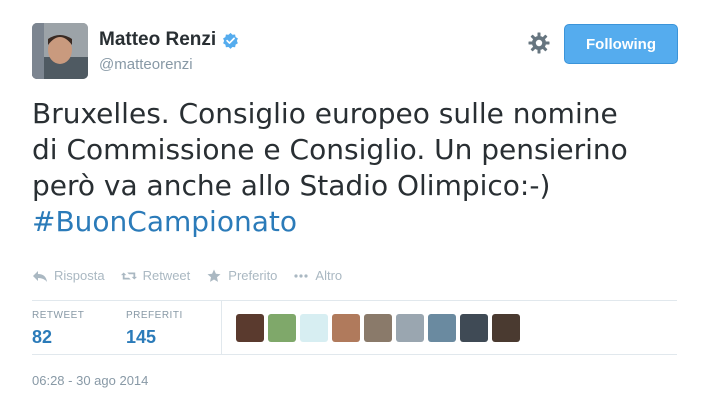 Image resolution: width=711 pixels, height=416 pixels. What do you see at coordinates (221, 327) in the screenshot?
I see `stats-separator` at bounding box center [221, 327].